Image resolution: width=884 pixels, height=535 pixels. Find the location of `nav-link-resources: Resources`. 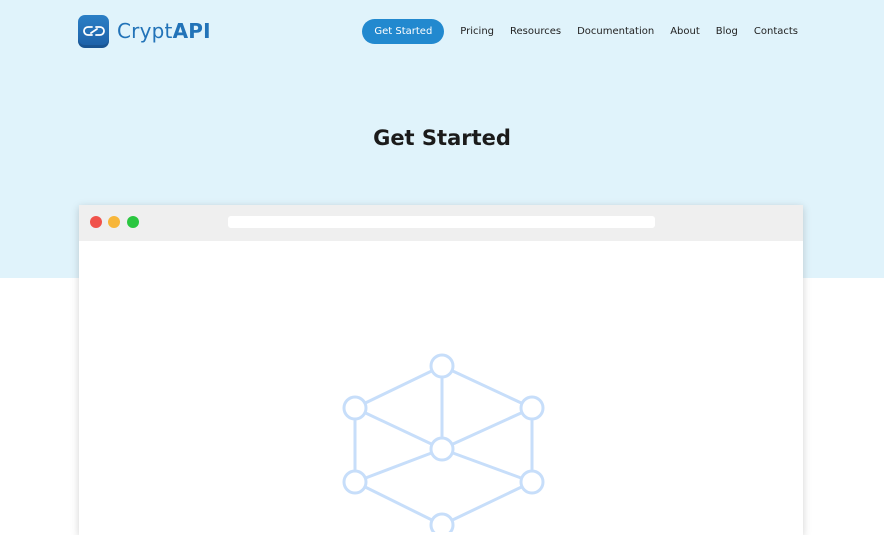

nav-link-resources: Resources is located at coordinates (535, 31).